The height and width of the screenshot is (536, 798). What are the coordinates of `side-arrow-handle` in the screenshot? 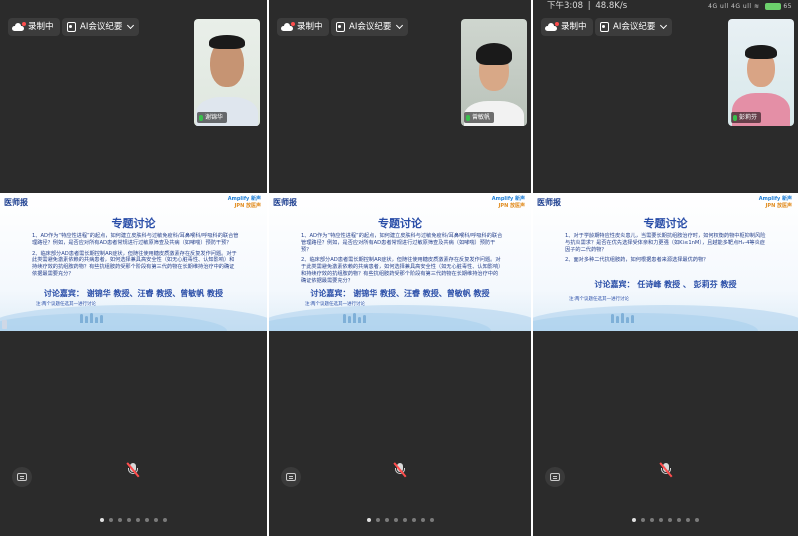 It's located at (4, 324).